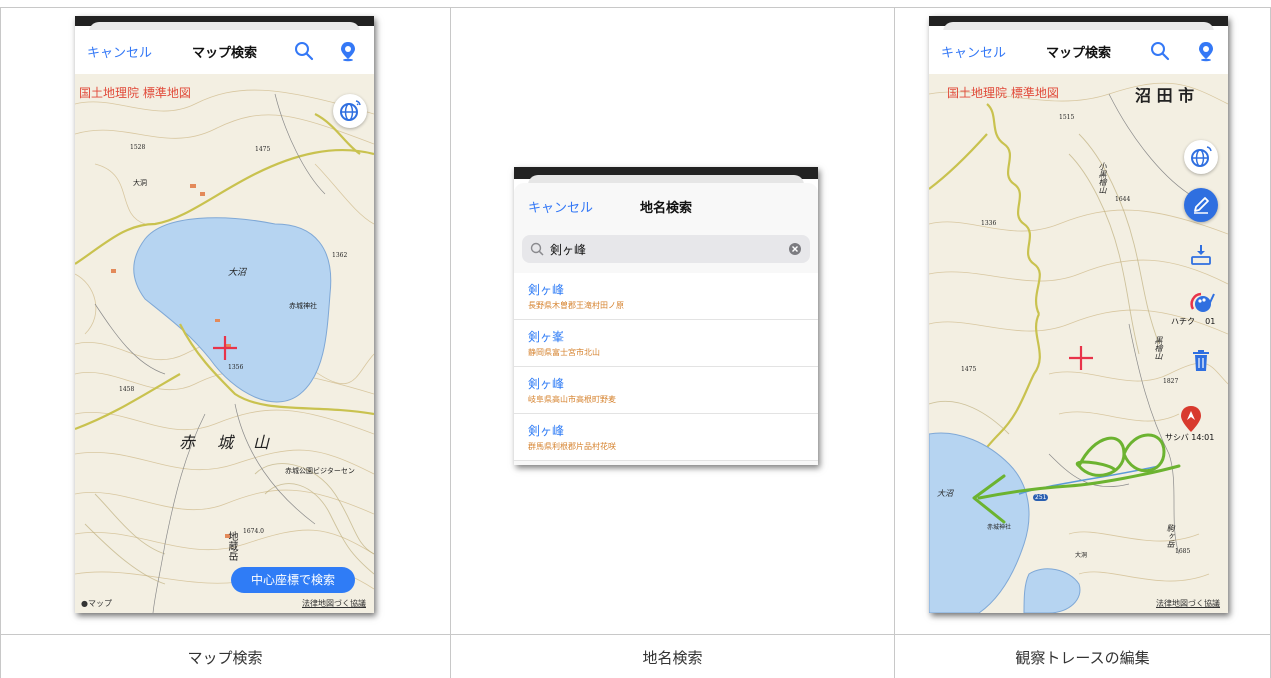 The image size is (1271, 678). I want to click on page-title: 地名検索, so click(665, 208).